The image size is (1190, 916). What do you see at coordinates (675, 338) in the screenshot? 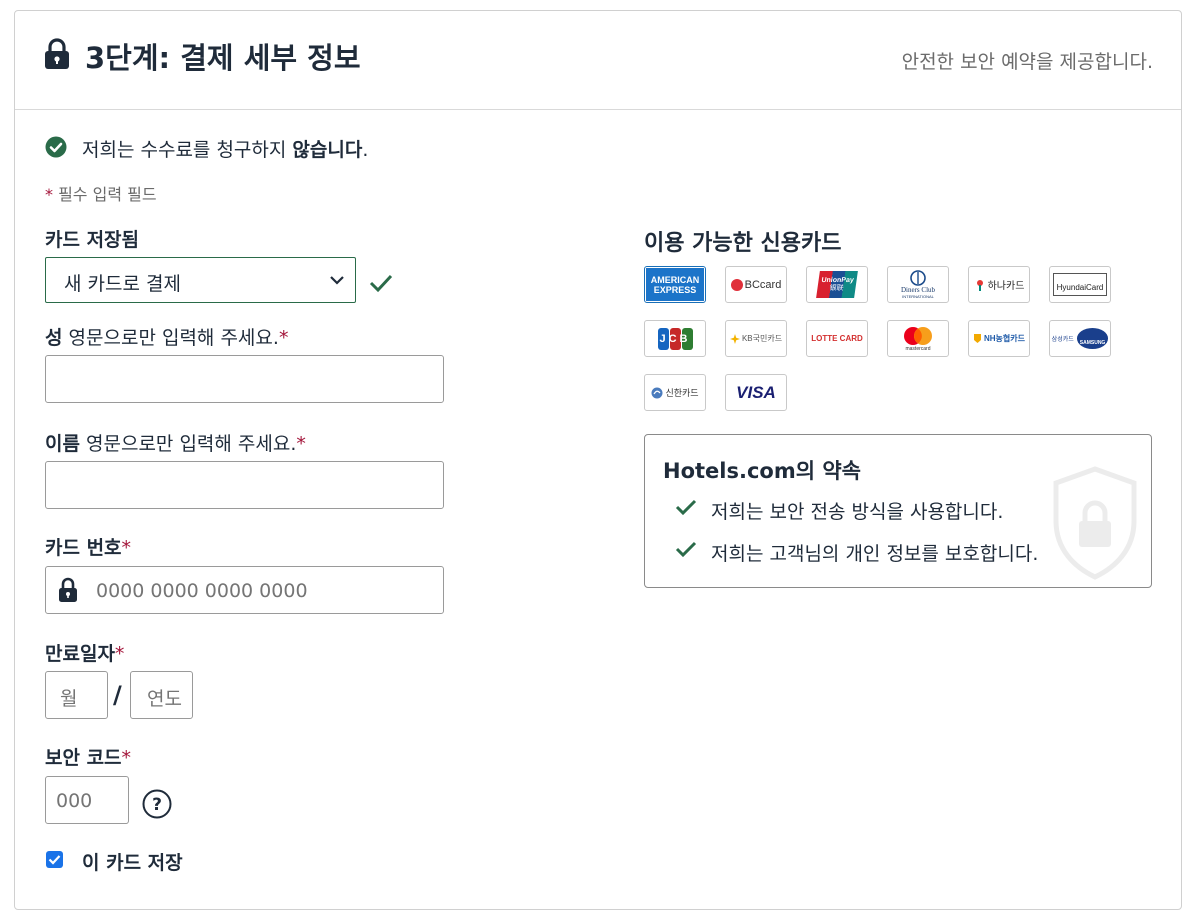
I see `card-logo-jcb: JCB` at bounding box center [675, 338].